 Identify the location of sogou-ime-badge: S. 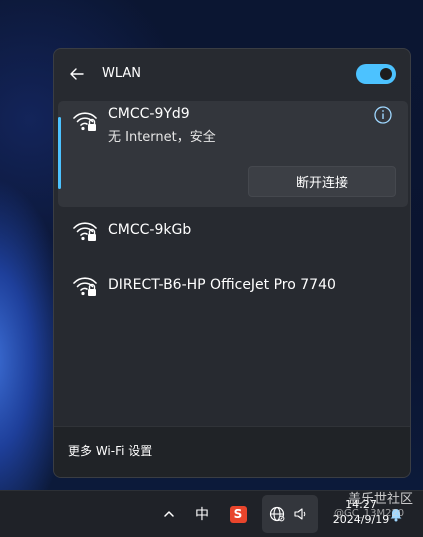
(238, 514).